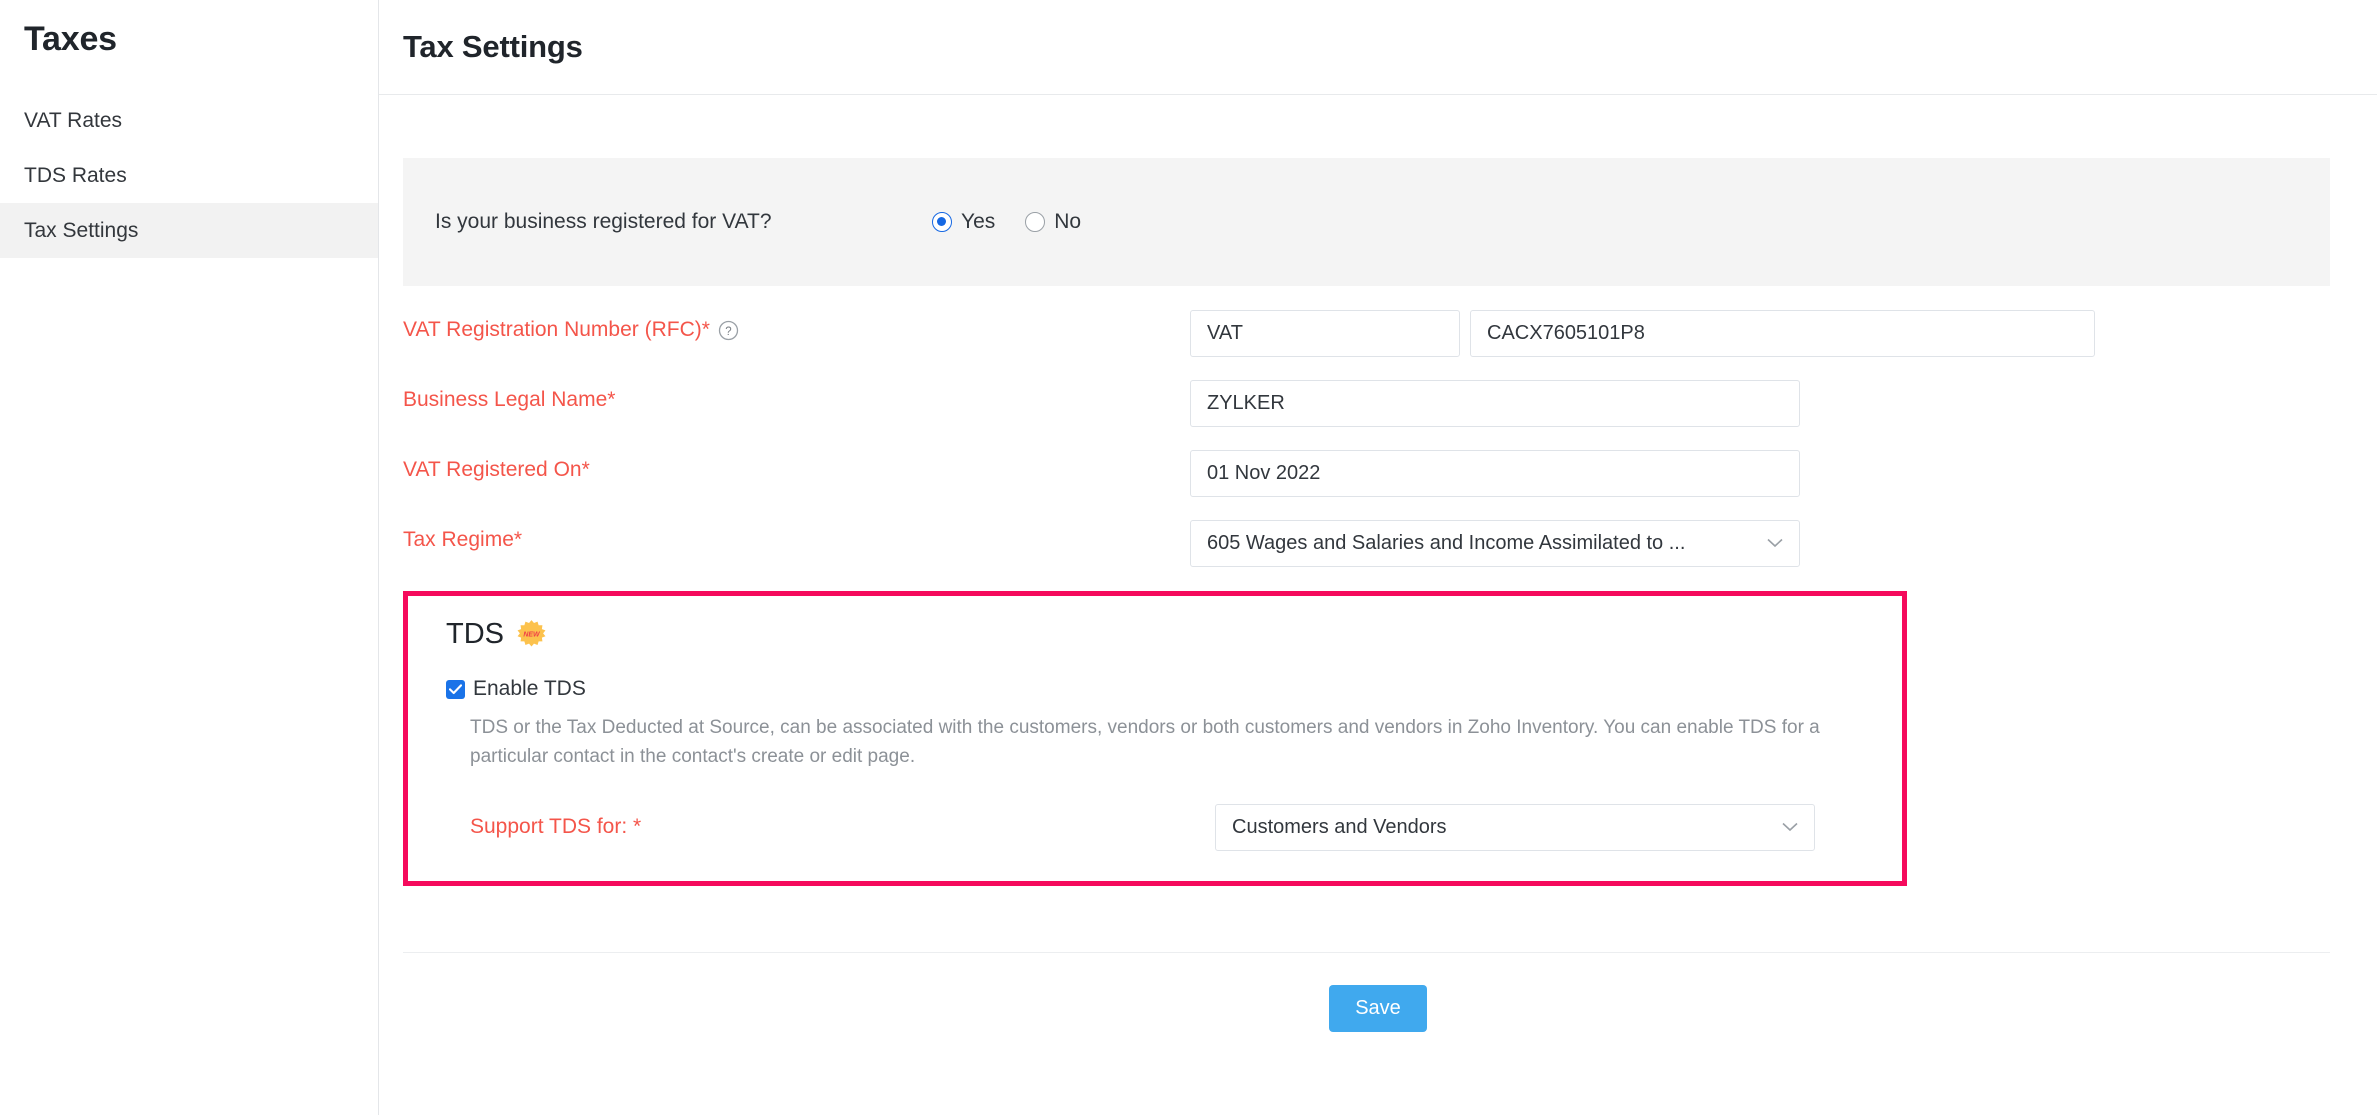  What do you see at coordinates (603, 221) in the screenshot?
I see `vat-registered-question-label: Is your business registered for VAT?` at bounding box center [603, 221].